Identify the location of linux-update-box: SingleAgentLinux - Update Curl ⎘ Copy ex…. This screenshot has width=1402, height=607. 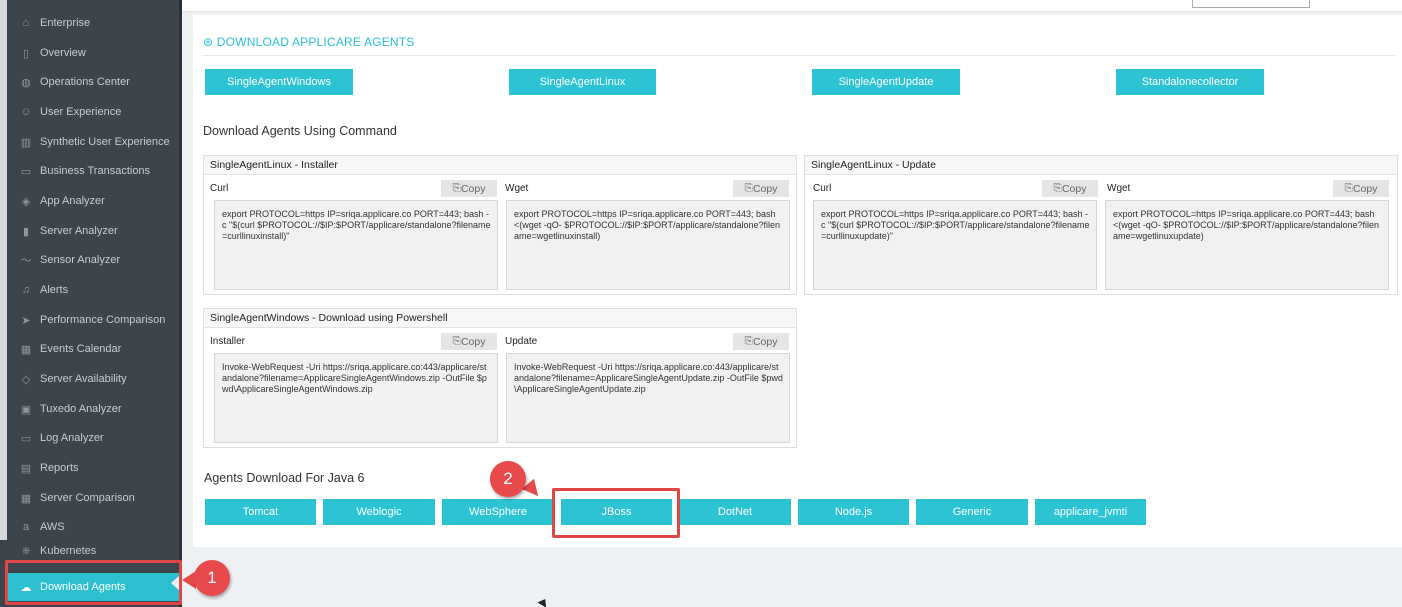
(1101, 225).